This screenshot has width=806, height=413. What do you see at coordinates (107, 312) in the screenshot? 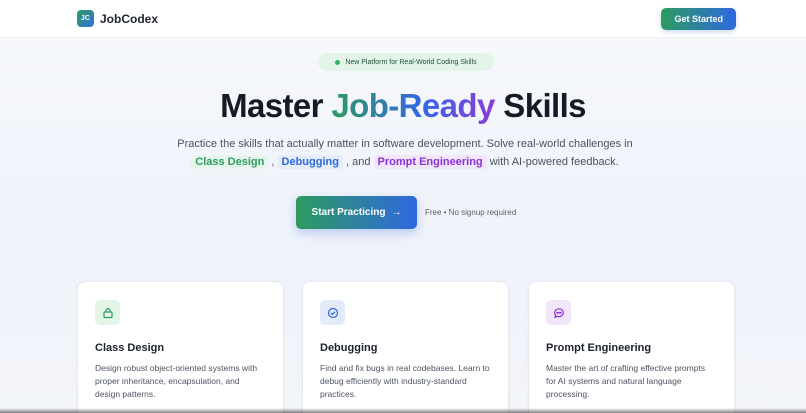
I see `lock-icon` at bounding box center [107, 312].